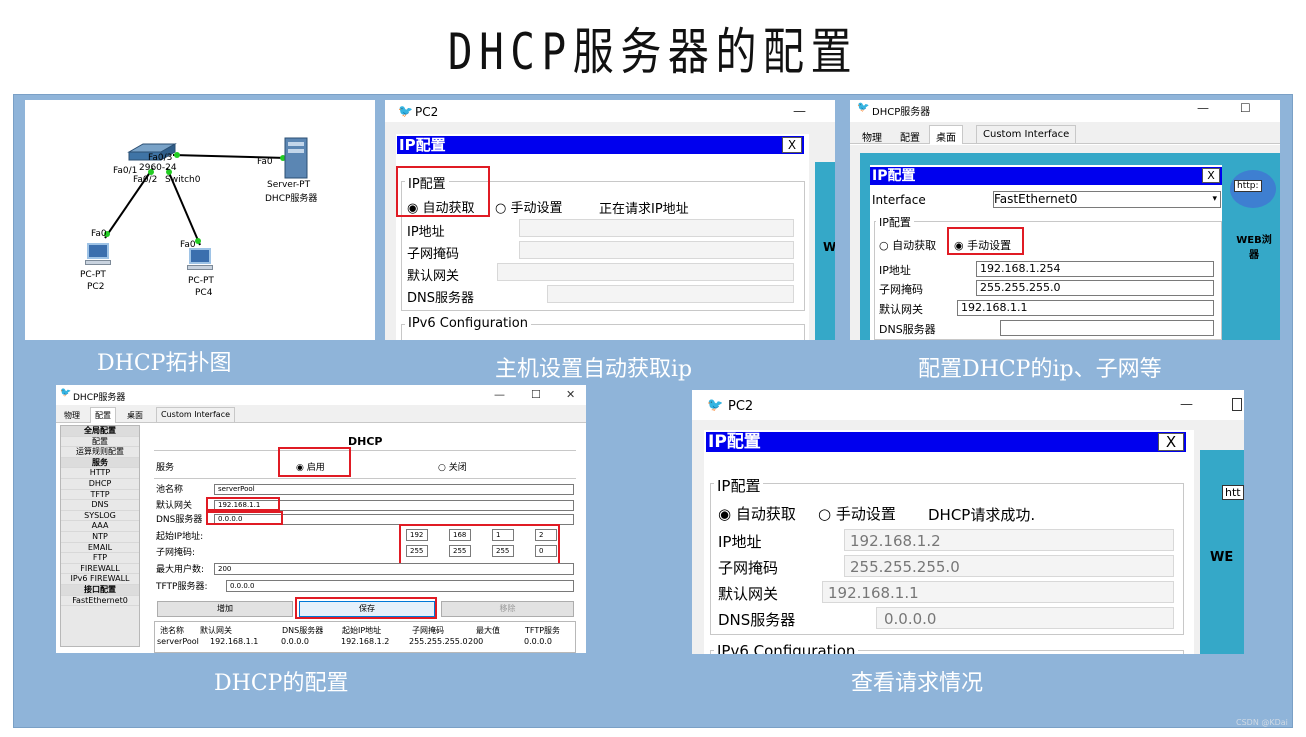  I want to click on sidebar-item-fastethernet0: FastEthernet0, so click(100, 601).